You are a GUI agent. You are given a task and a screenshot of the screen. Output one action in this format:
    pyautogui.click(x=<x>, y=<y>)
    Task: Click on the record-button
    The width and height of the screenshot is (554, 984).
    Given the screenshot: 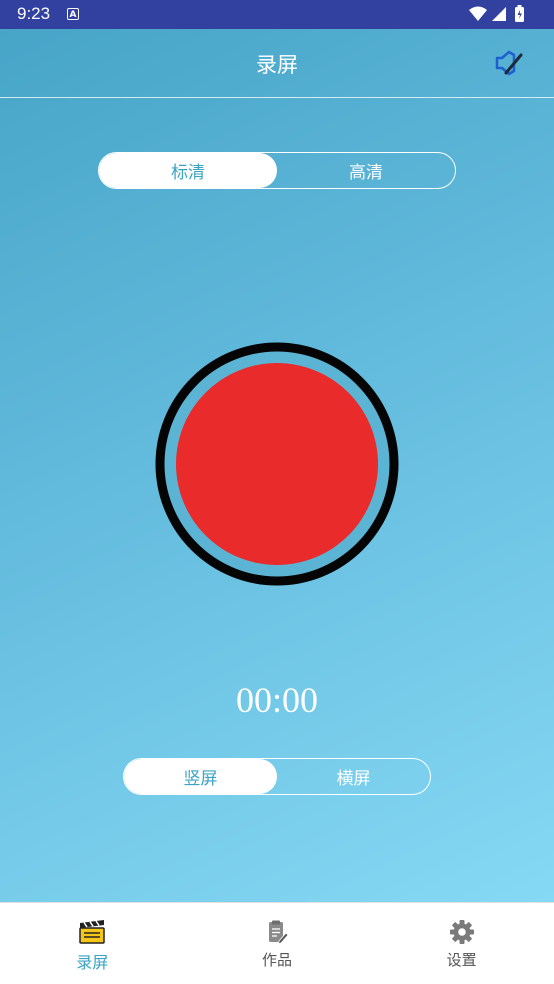 What is the action you would take?
    pyautogui.click(x=277, y=464)
    